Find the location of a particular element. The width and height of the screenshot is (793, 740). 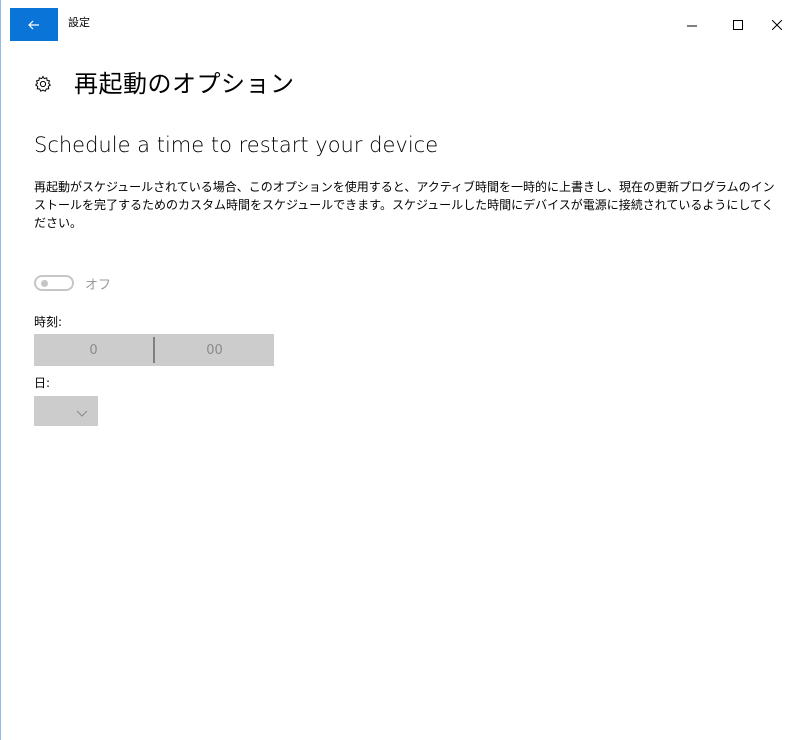

close-icon is located at coordinates (776, 24).